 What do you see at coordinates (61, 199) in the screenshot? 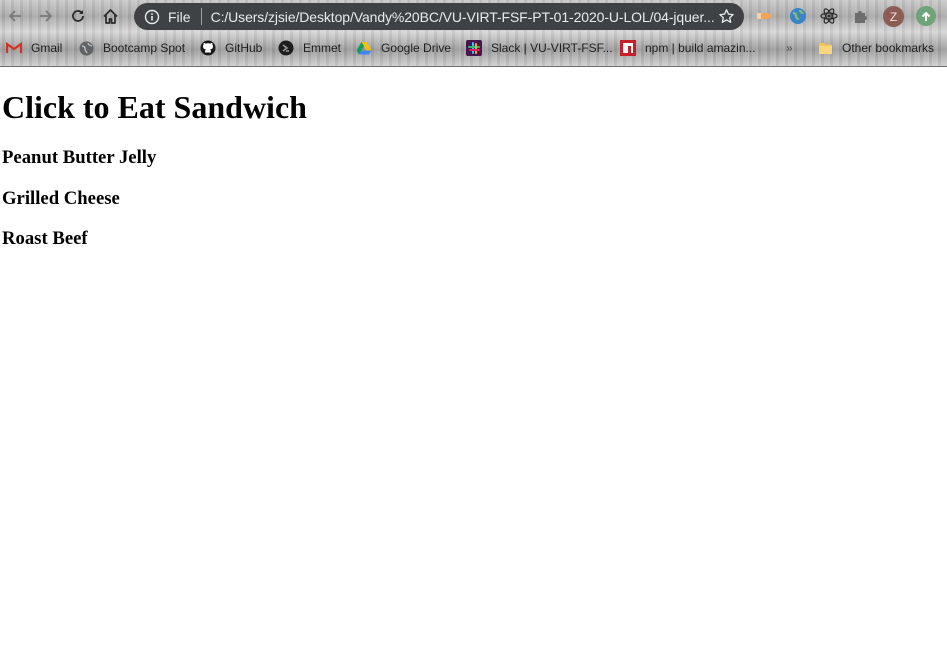
I see `sandwich-grilled-cheese: Grilled Cheese` at bounding box center [61, 199].